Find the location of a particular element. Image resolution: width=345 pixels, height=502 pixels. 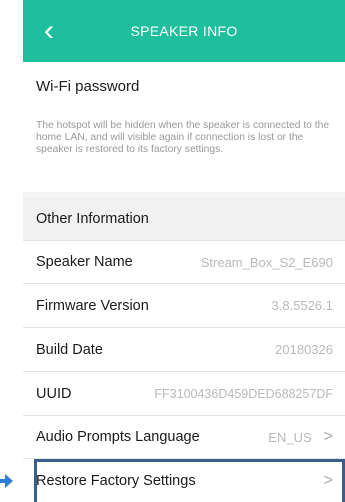

audio-prompts-language-label: Audio Prompts Language is located at coordinates (118, 437).